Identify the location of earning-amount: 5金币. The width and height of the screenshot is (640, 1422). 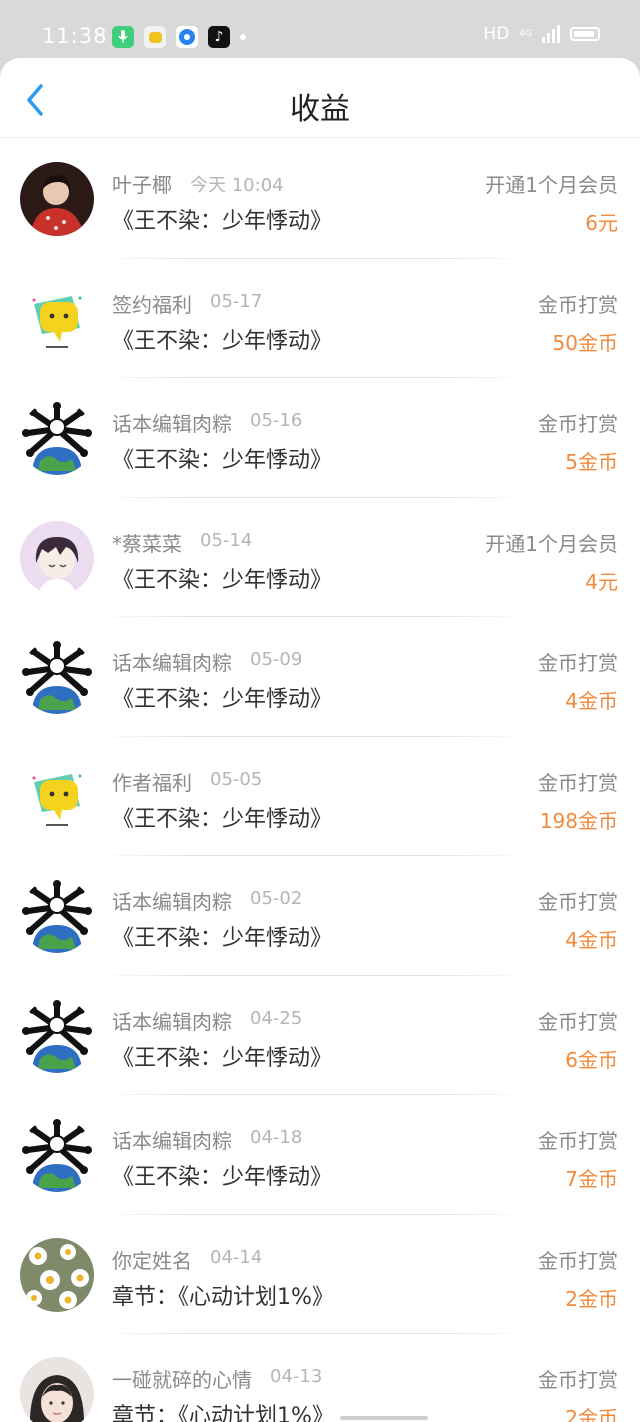
(591, 462).